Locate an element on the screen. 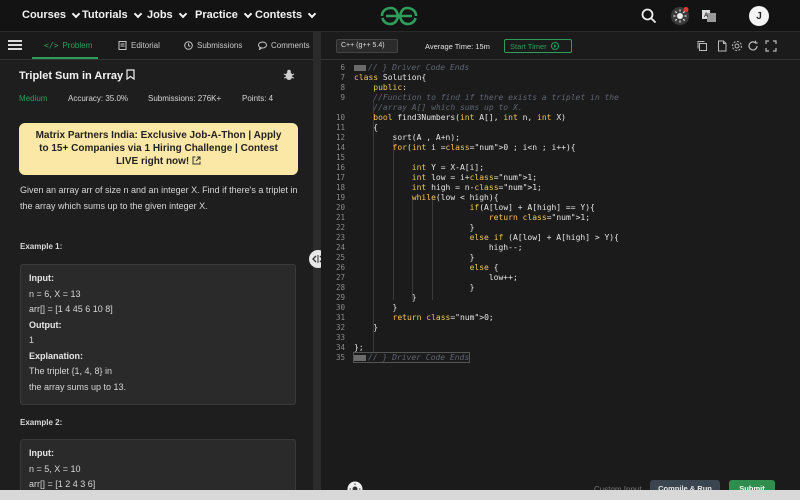 The image size is (800, 500). line-number: 34 is located at coordinates (340, 347).